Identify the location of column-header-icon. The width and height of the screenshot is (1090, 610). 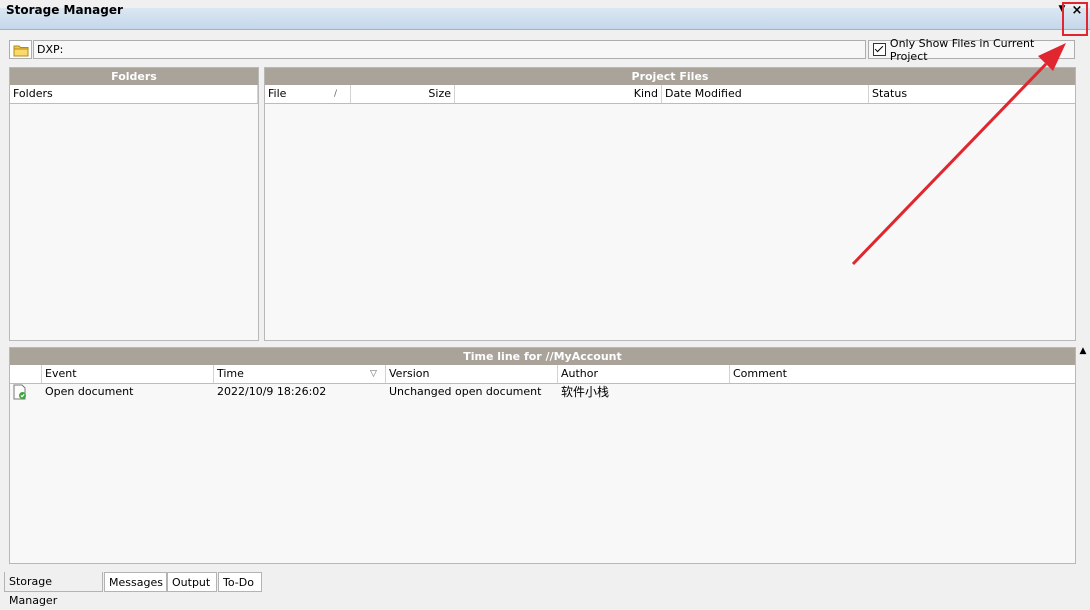
(26, 374).